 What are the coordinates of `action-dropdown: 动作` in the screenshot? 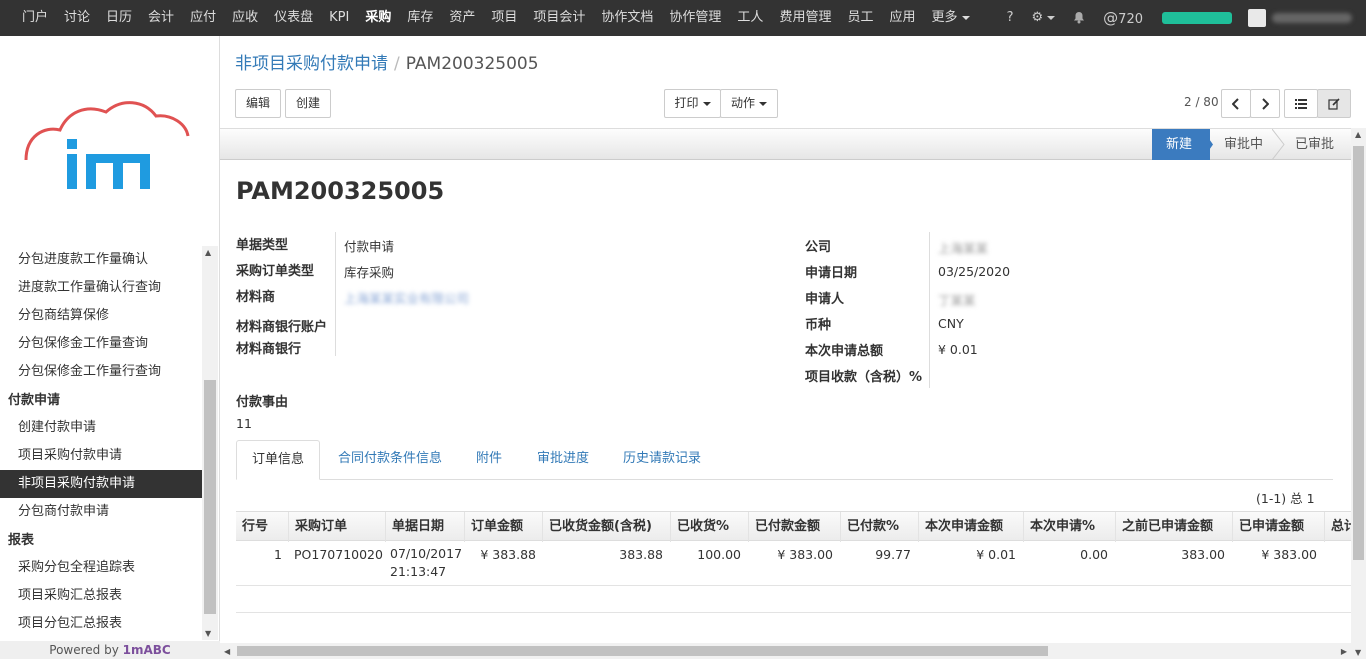 It's located at (749, 103).